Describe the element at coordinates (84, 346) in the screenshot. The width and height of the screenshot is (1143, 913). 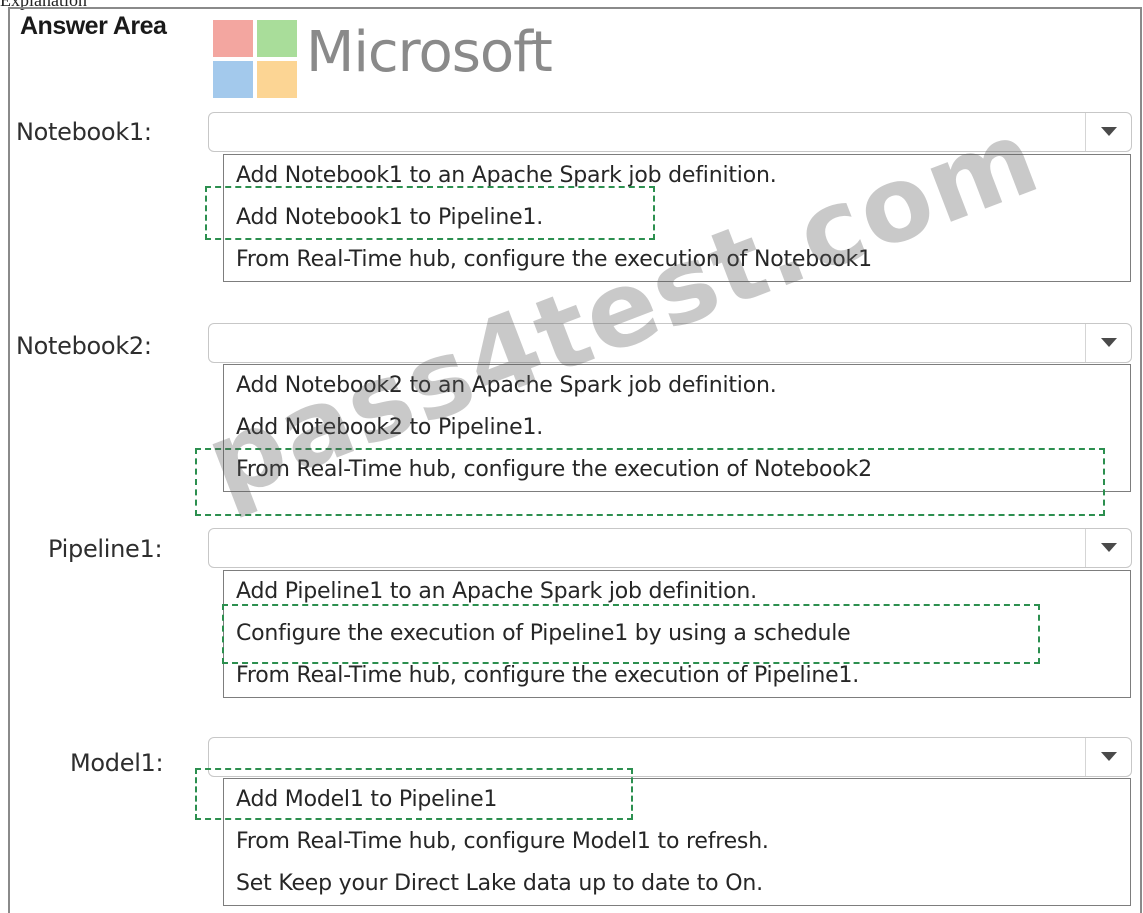
I see `notebook2-label: Notebook2:` at that location.